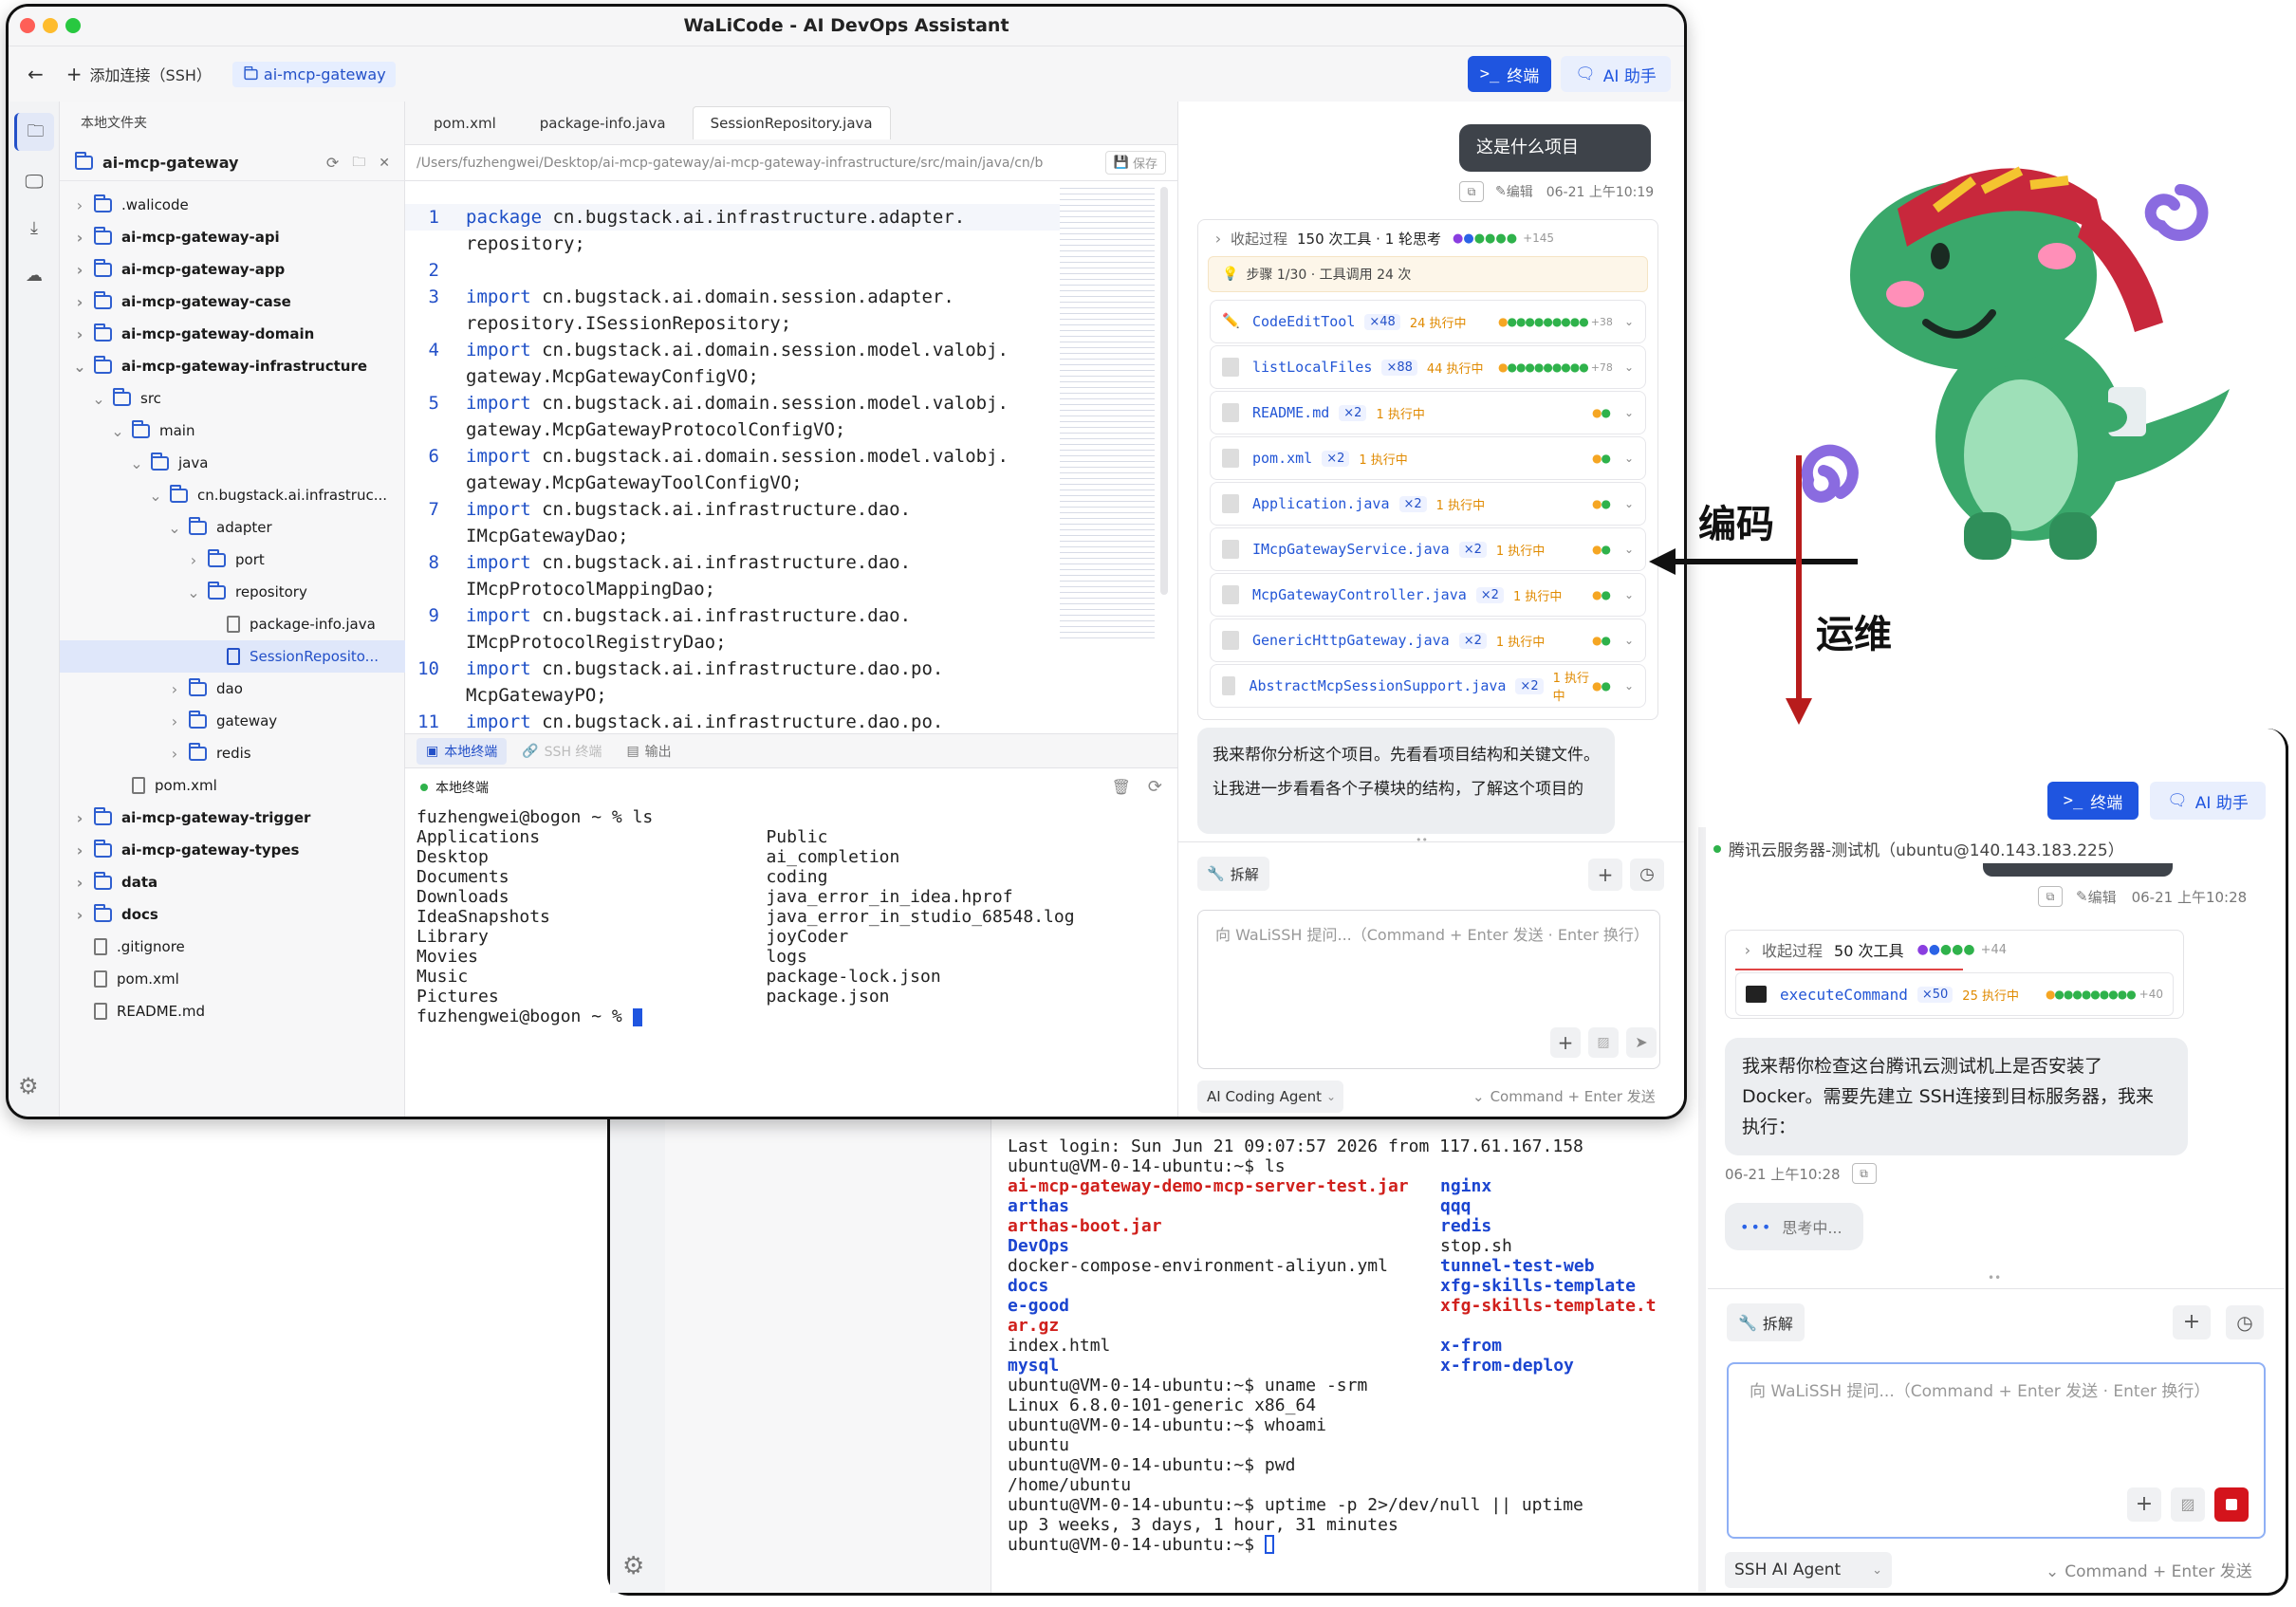 The width and height of the screenshot is (2296, 1607). I want to click on ssh-terminal-tab: 🔗 SSH 终端, so click(562, 751).